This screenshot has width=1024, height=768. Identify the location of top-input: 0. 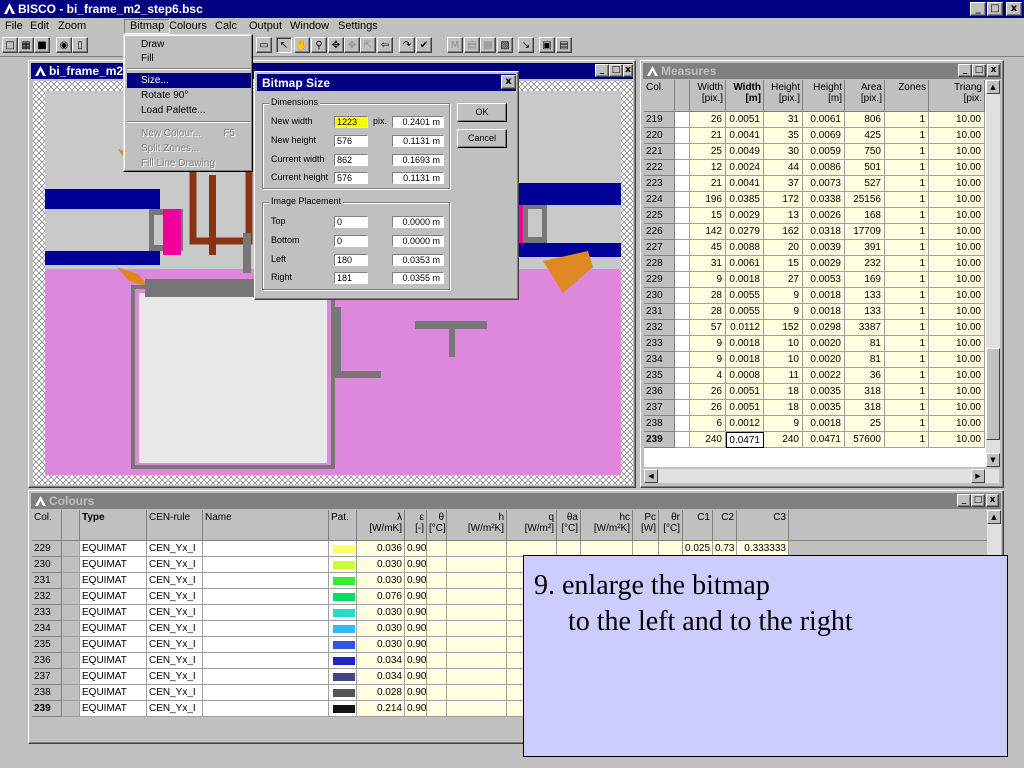
(351, 222).